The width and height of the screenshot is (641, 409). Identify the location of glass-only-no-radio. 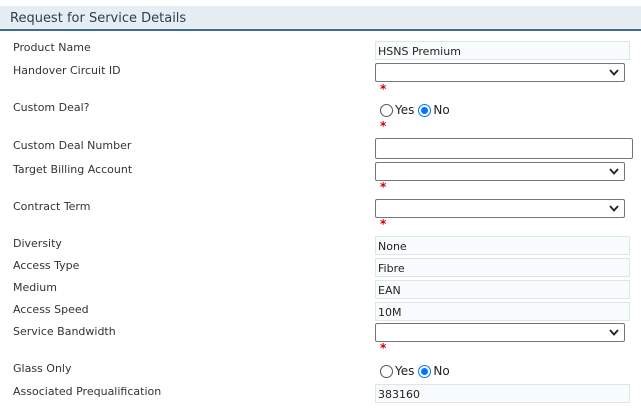
(425, 371).